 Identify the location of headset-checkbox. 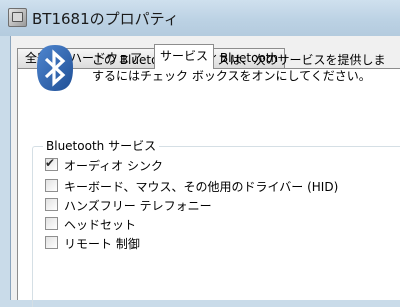
(51, 223).